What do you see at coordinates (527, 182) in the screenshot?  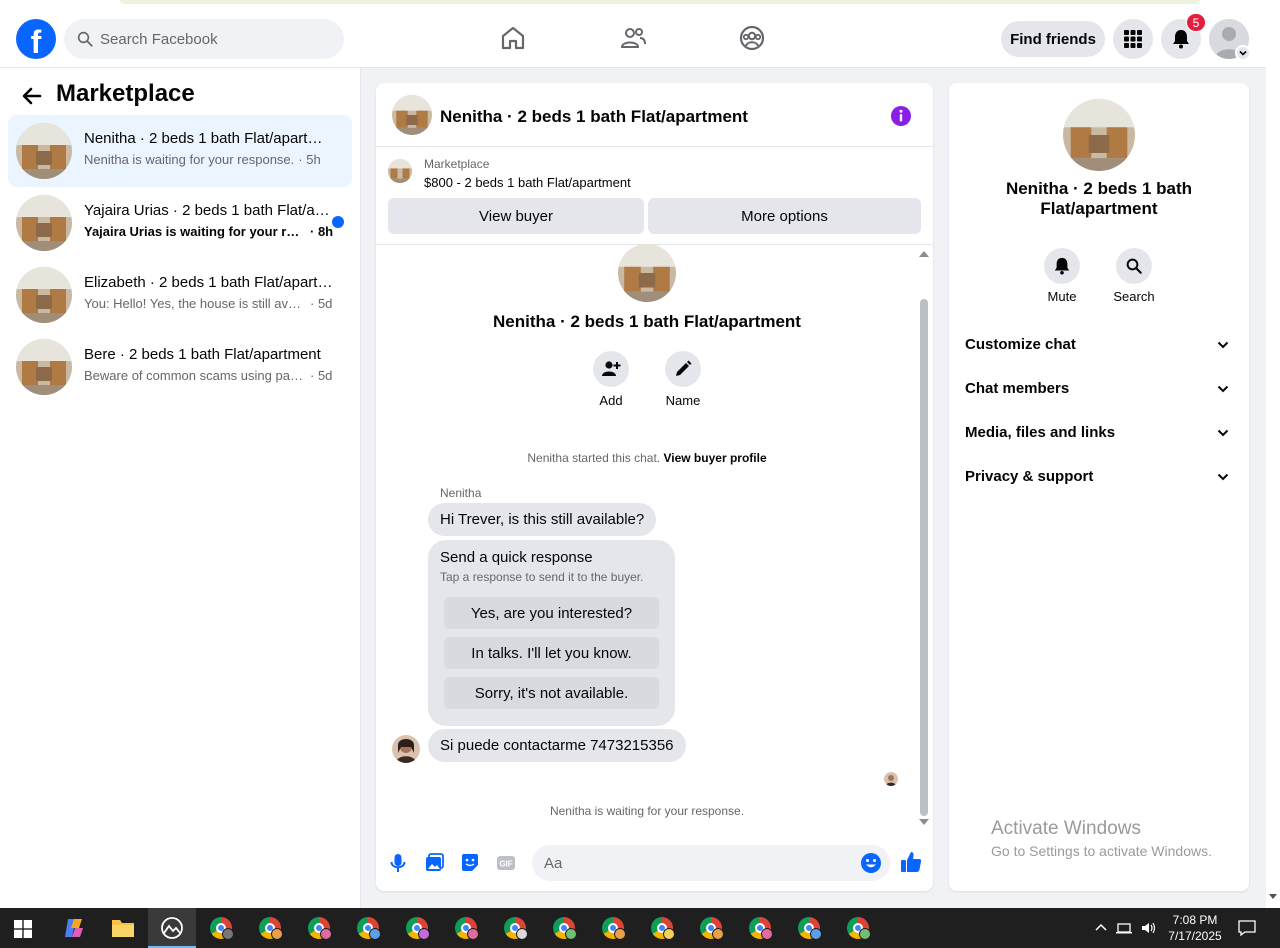 I see `listing-title: $800 - 2 beds 1 bath Flat/apartment` at bounding box center [527, 182].